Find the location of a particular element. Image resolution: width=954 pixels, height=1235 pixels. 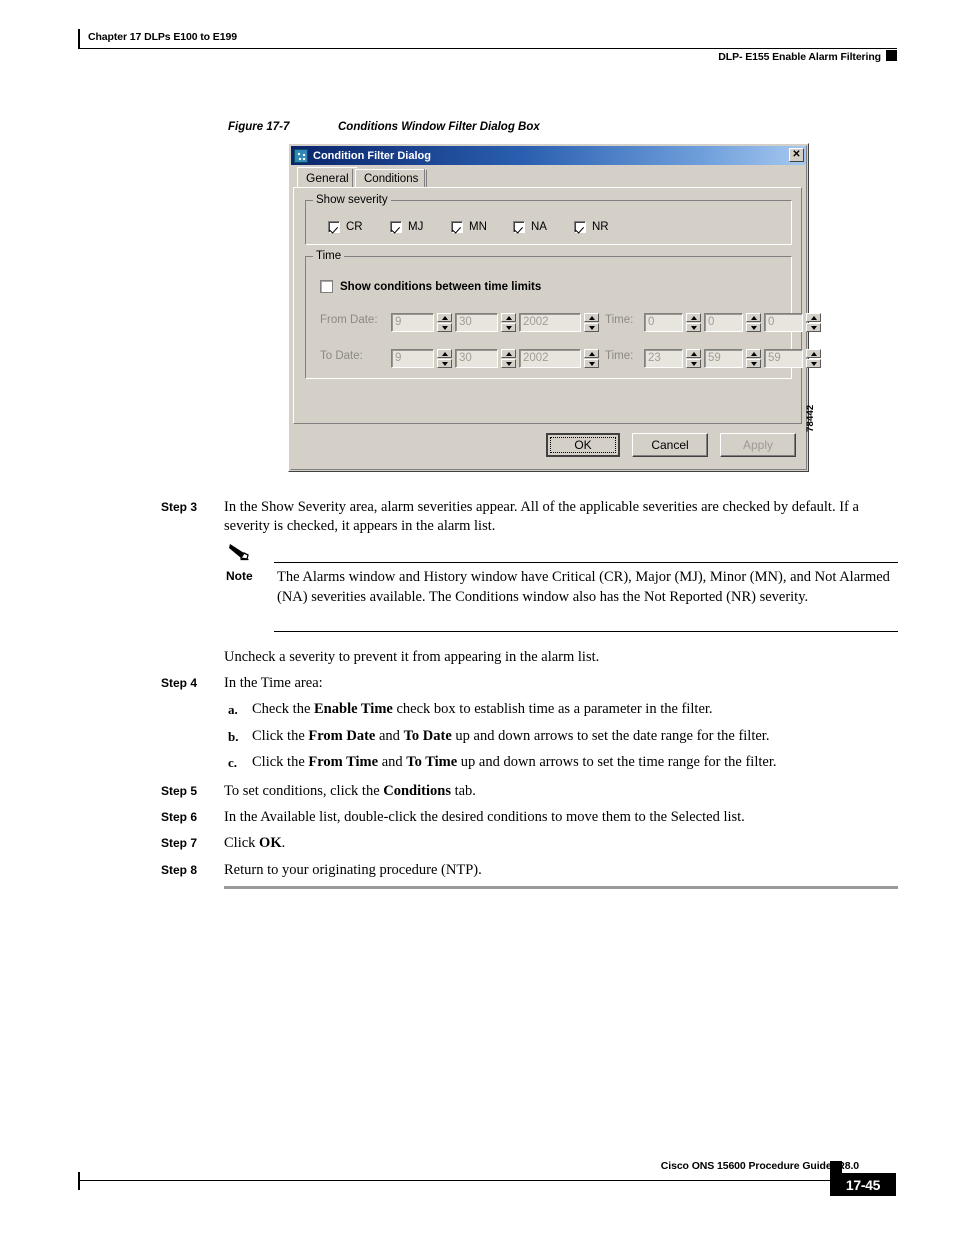

from-day-spinner is located at coordinates (508, 322).